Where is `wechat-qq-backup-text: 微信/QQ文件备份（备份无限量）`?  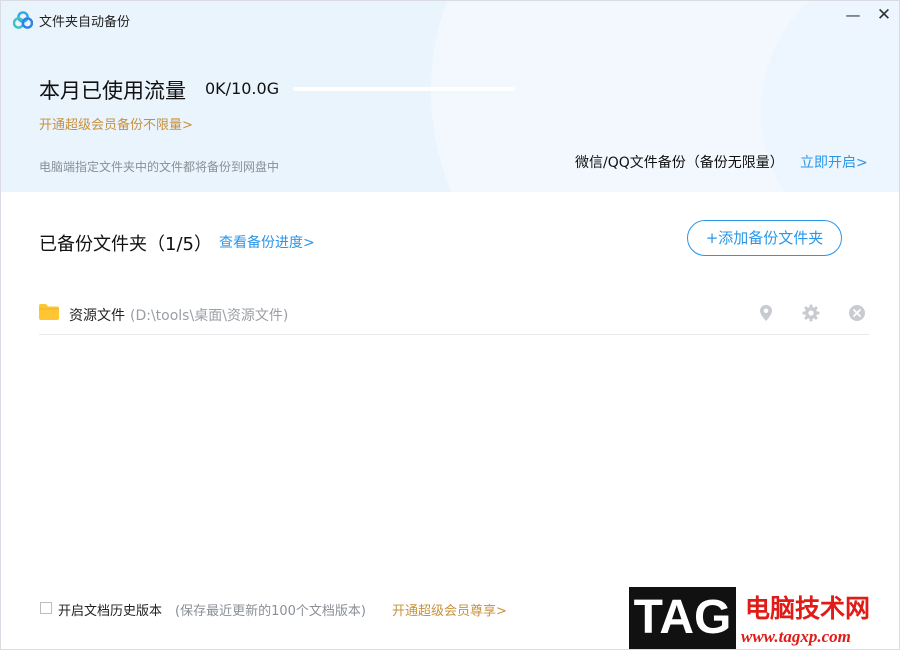 wechat-qq-backup-text: 微信/QQ文件备份（备份无限量） is located at coordinates (679, 163).